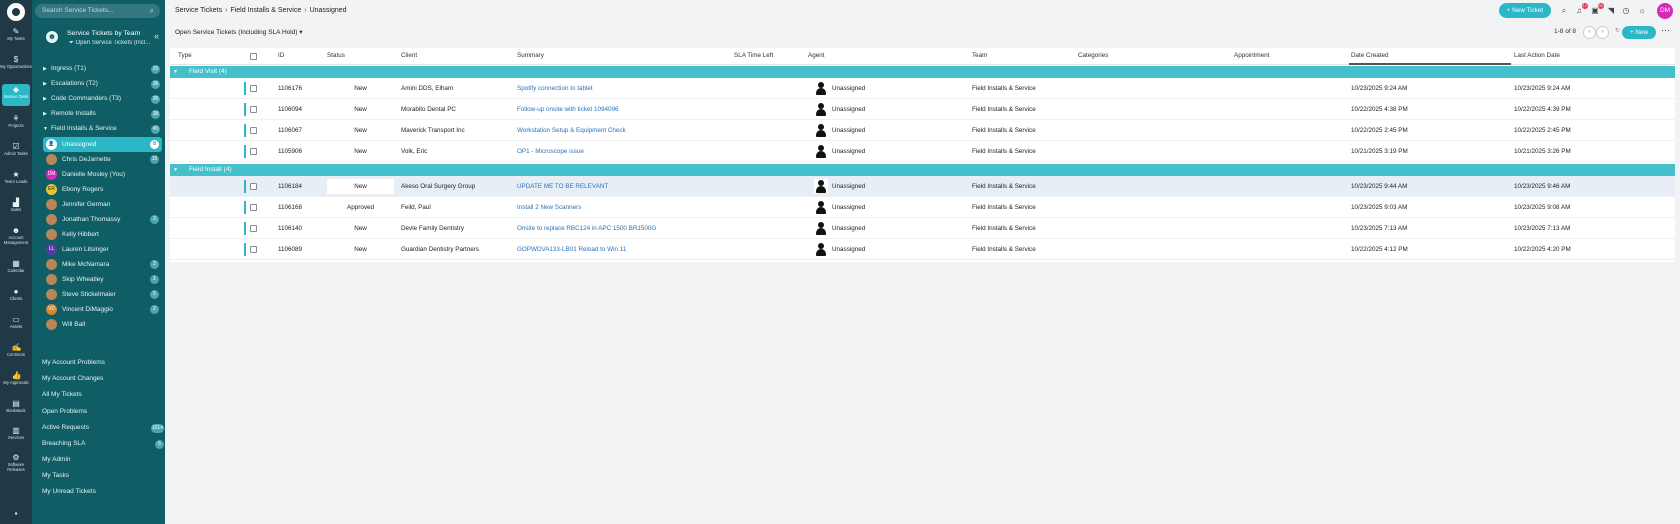 The width and height of the screenshot is (1680, 524). I want to click on col-team: Team, so click(979, 56).